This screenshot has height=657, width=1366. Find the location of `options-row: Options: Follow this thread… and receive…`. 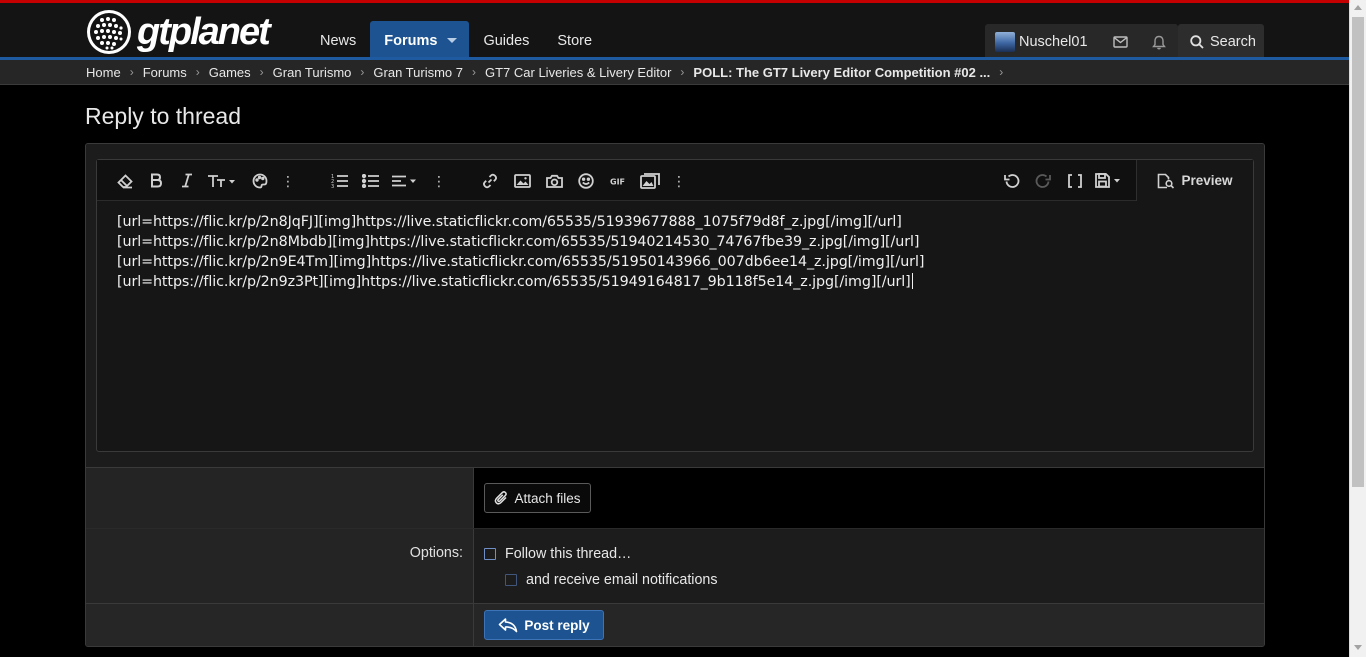

options-row: Options: Follow this thread… and receive… is located at coordinates (675, 566).